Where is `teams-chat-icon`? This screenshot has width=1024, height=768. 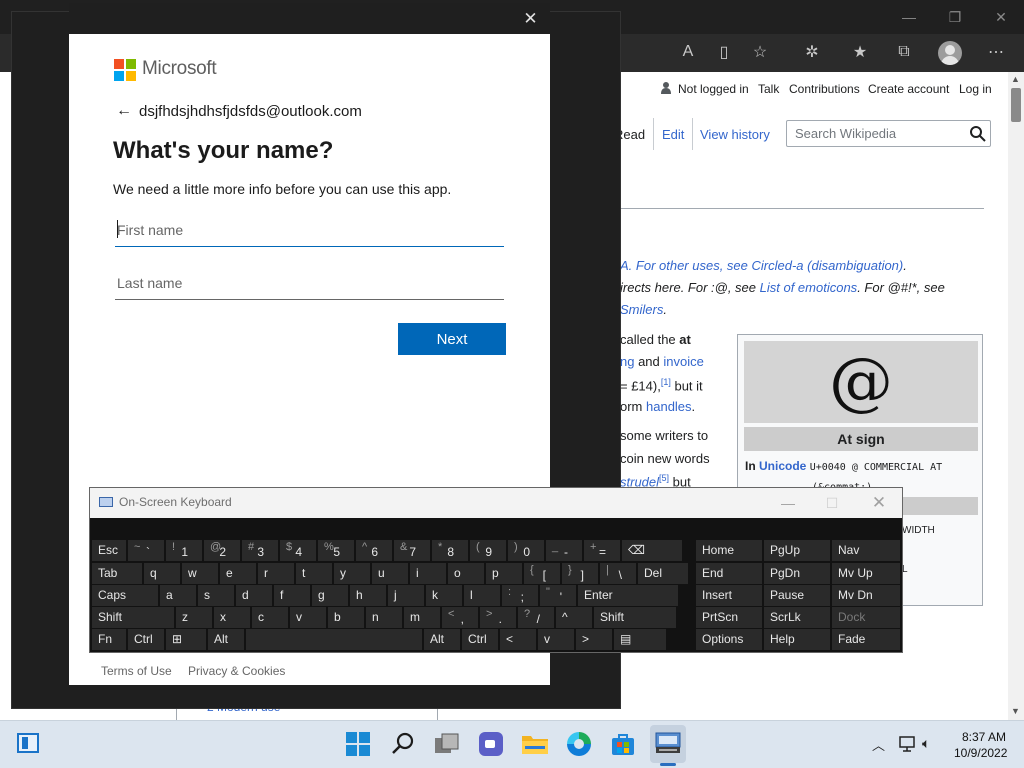
teams-chat-icon is located at coordinates (491, 744).